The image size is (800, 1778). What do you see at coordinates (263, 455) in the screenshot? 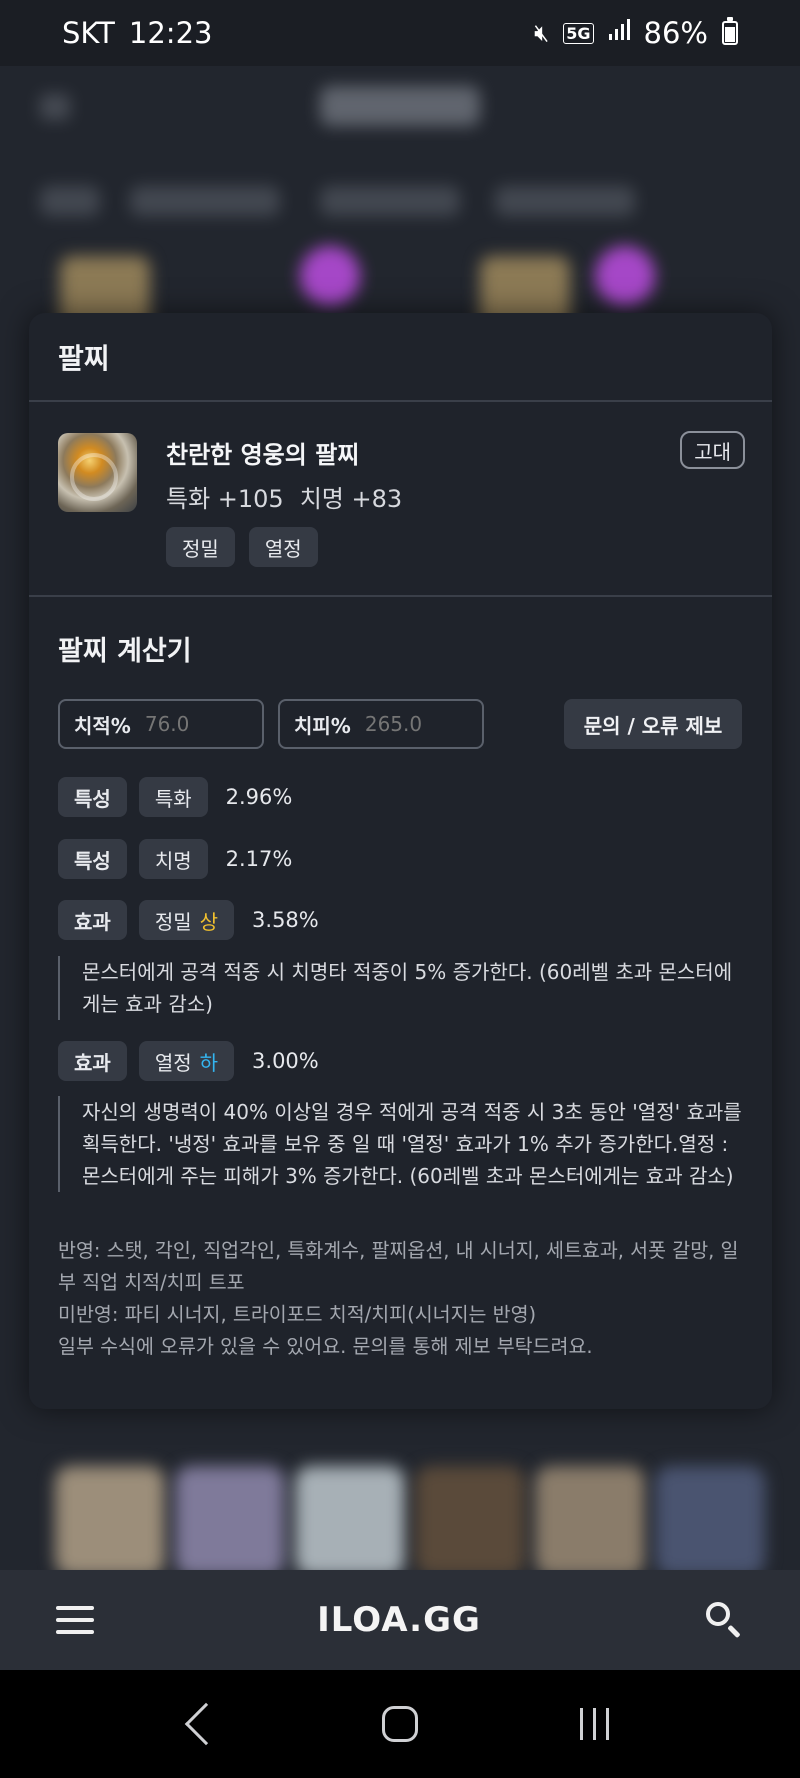
I see `item-name: 찬란한 영웅의 팔찌` at bounding box center [263, 455].